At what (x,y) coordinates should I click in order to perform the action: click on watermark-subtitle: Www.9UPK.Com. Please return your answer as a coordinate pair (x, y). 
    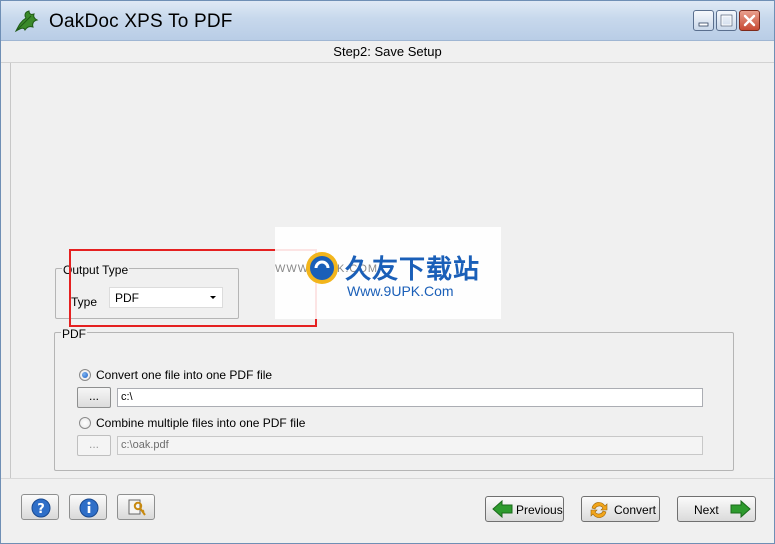
    Looking at the image, I should click on (400, 291).